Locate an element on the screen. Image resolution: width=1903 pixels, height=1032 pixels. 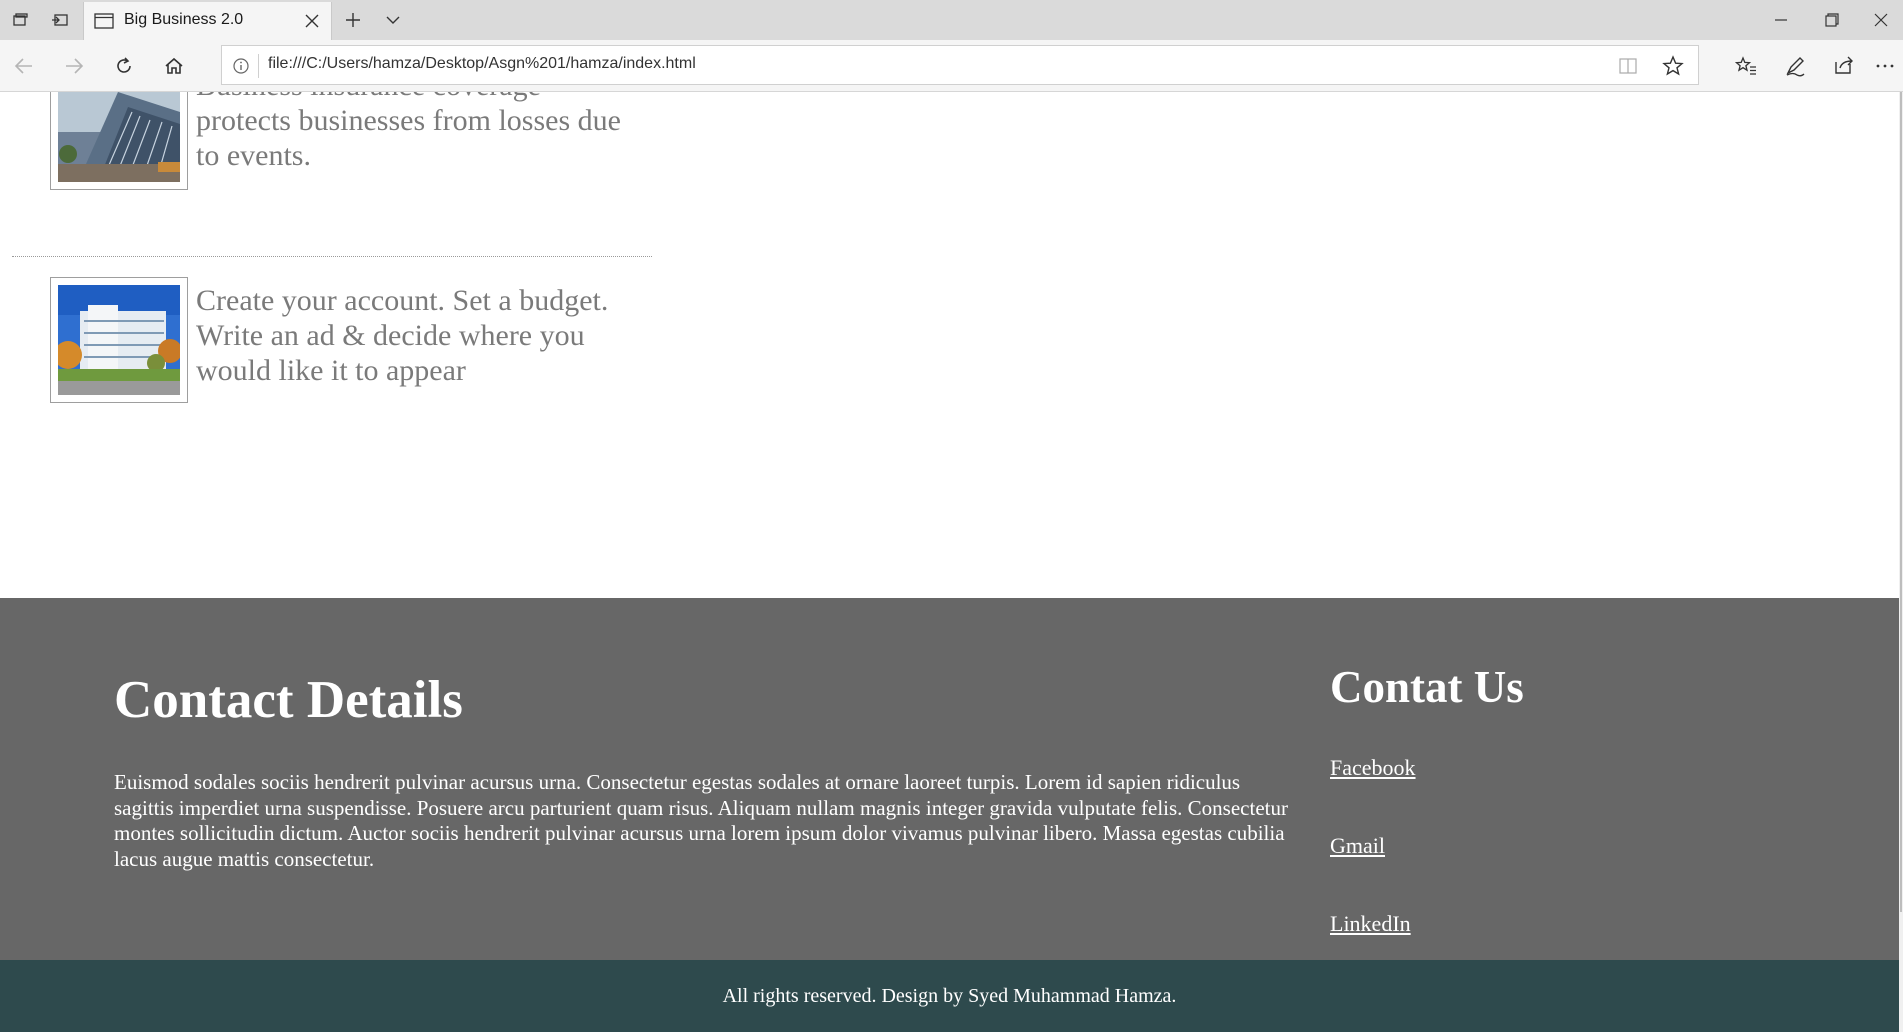
maximize-icon is located at coordinates (1832, 20).